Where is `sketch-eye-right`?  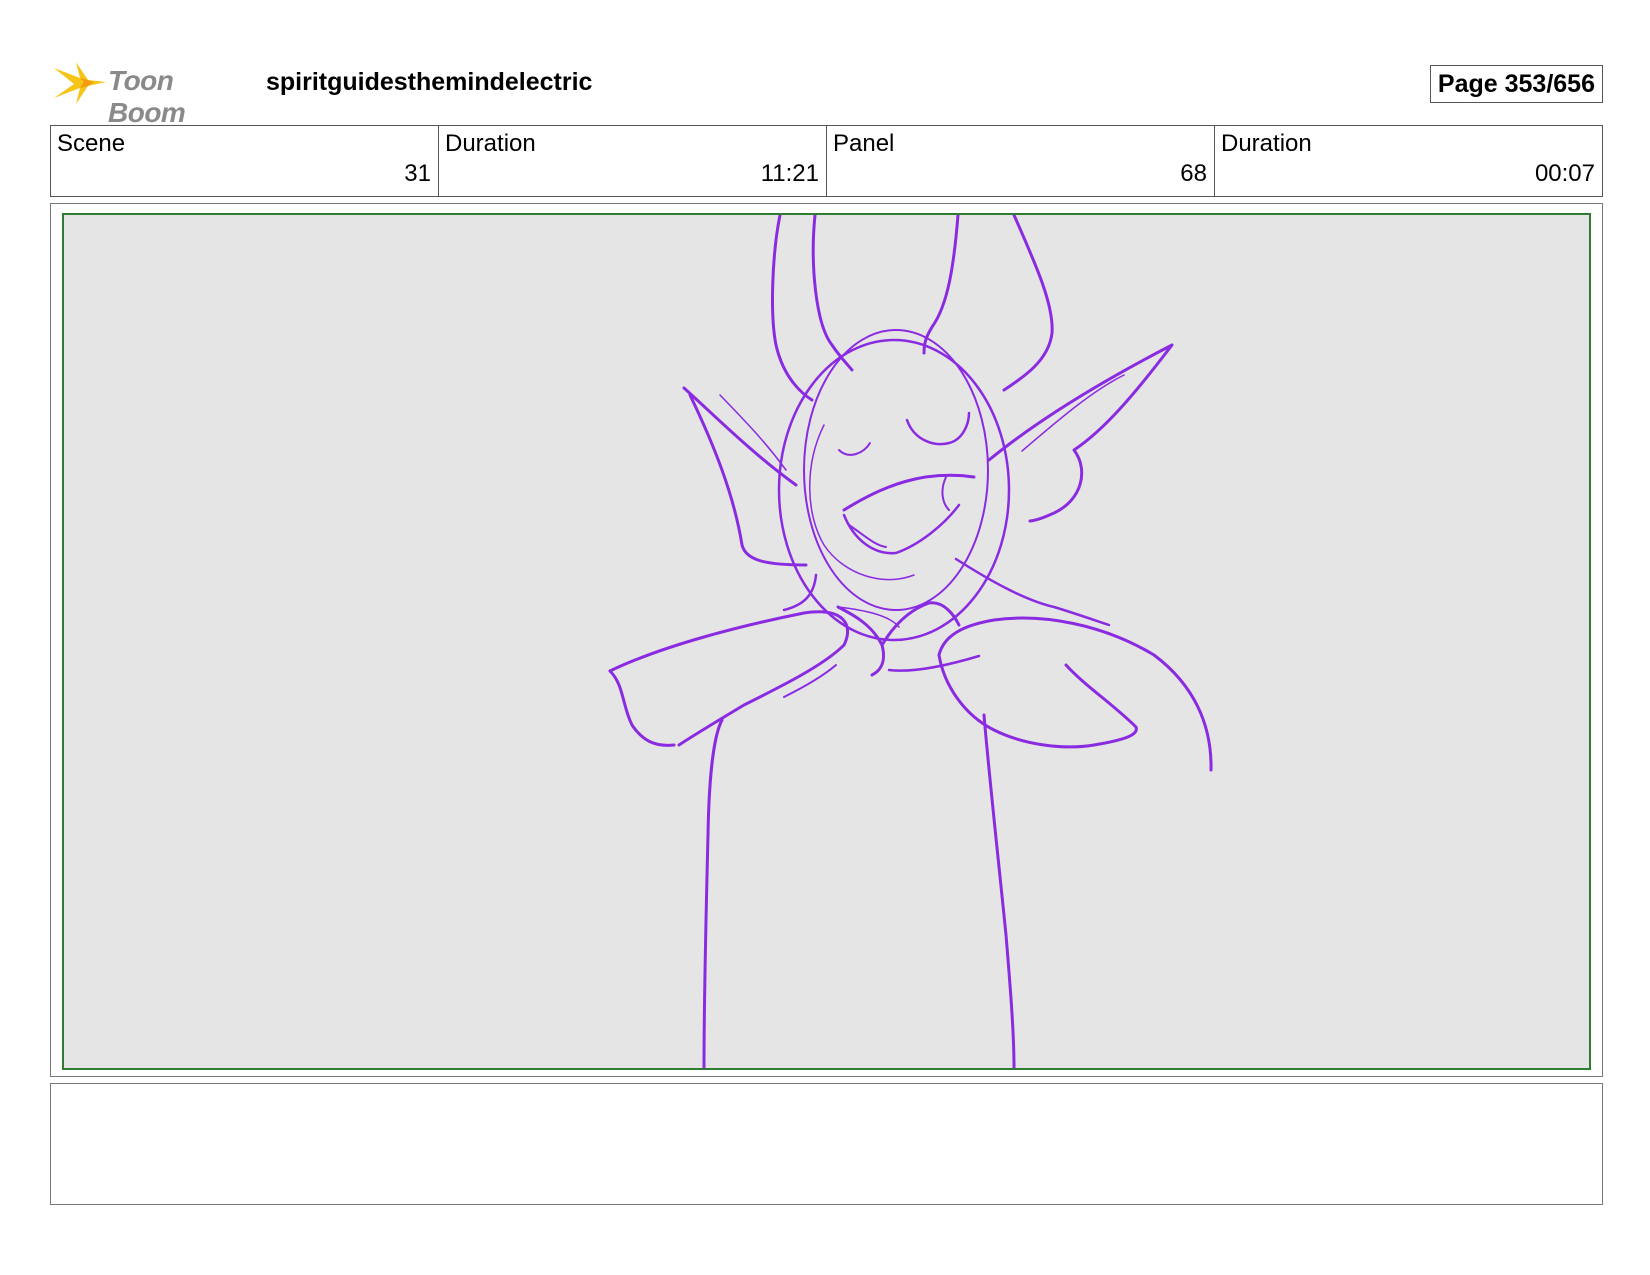
sketch-eye-right is located at coordinates (938, 428).